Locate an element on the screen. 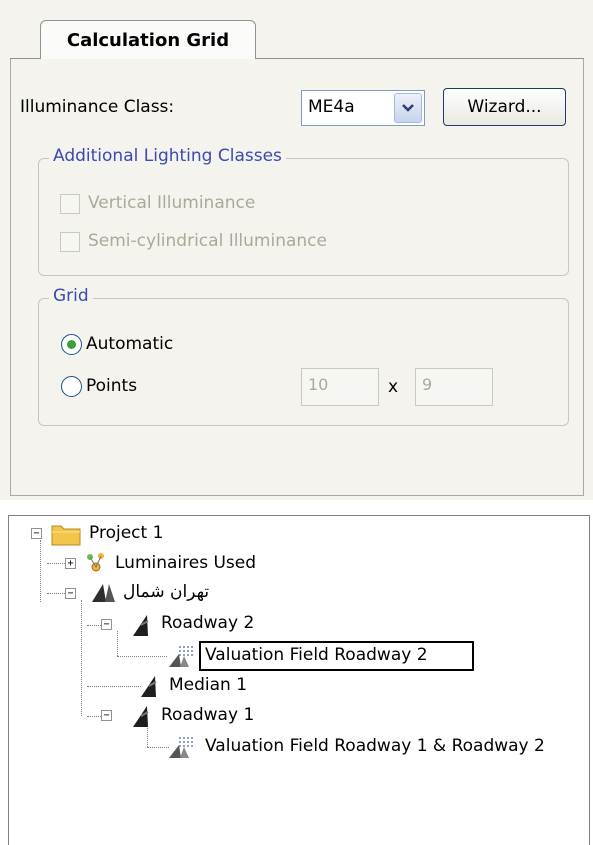 This screenshot has width=593, height=845. grid-group: Grid is located at coordinates (303, 356).